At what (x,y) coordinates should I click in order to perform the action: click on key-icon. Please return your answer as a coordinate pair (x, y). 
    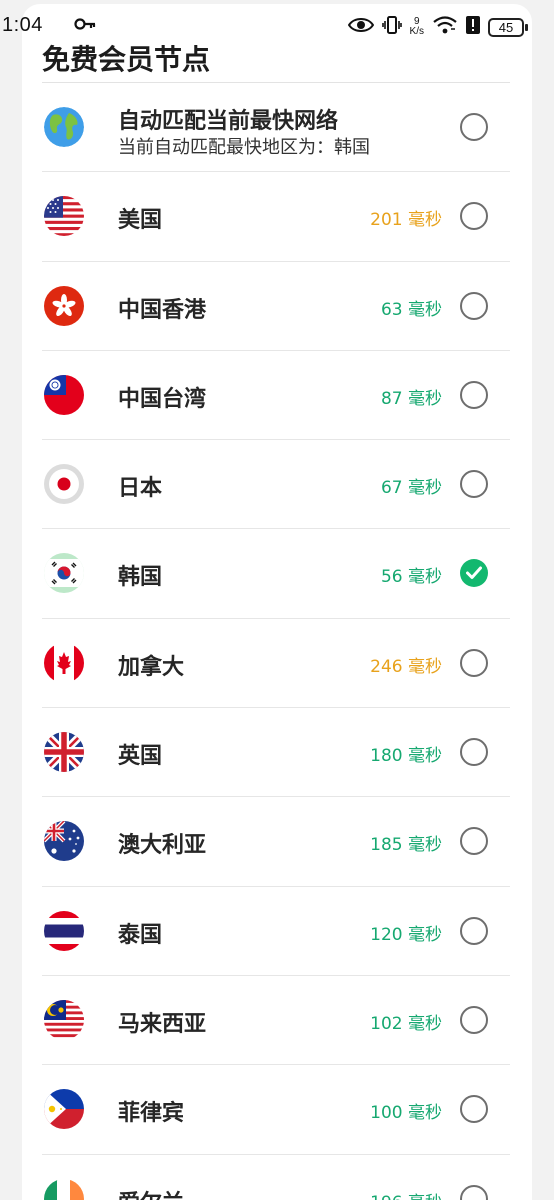
    Looking at the image, I should click on (85, 26).